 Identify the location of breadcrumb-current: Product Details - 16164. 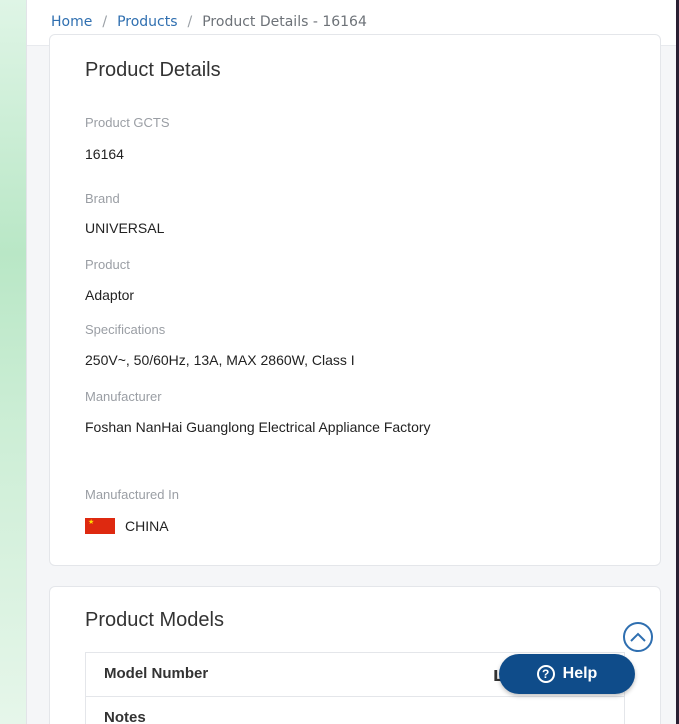
(284, 22).